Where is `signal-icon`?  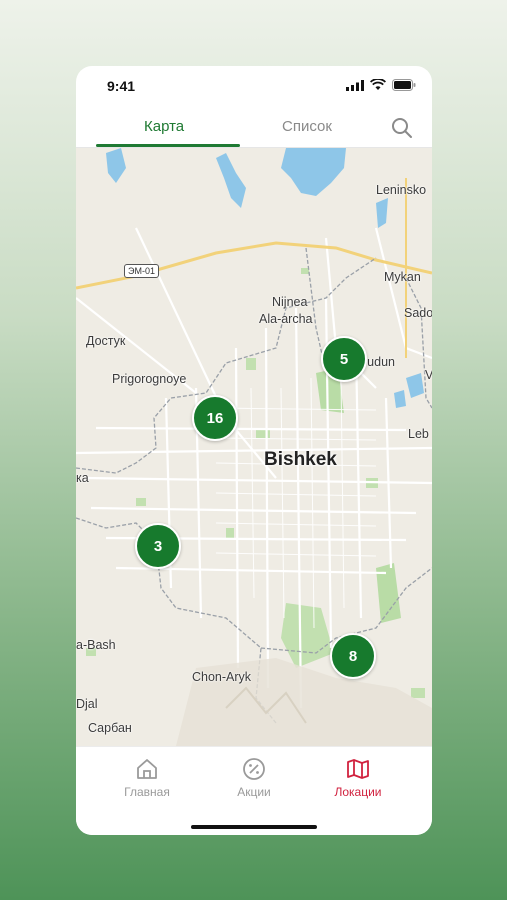 signal-icon is located at coordinates (355, 85).